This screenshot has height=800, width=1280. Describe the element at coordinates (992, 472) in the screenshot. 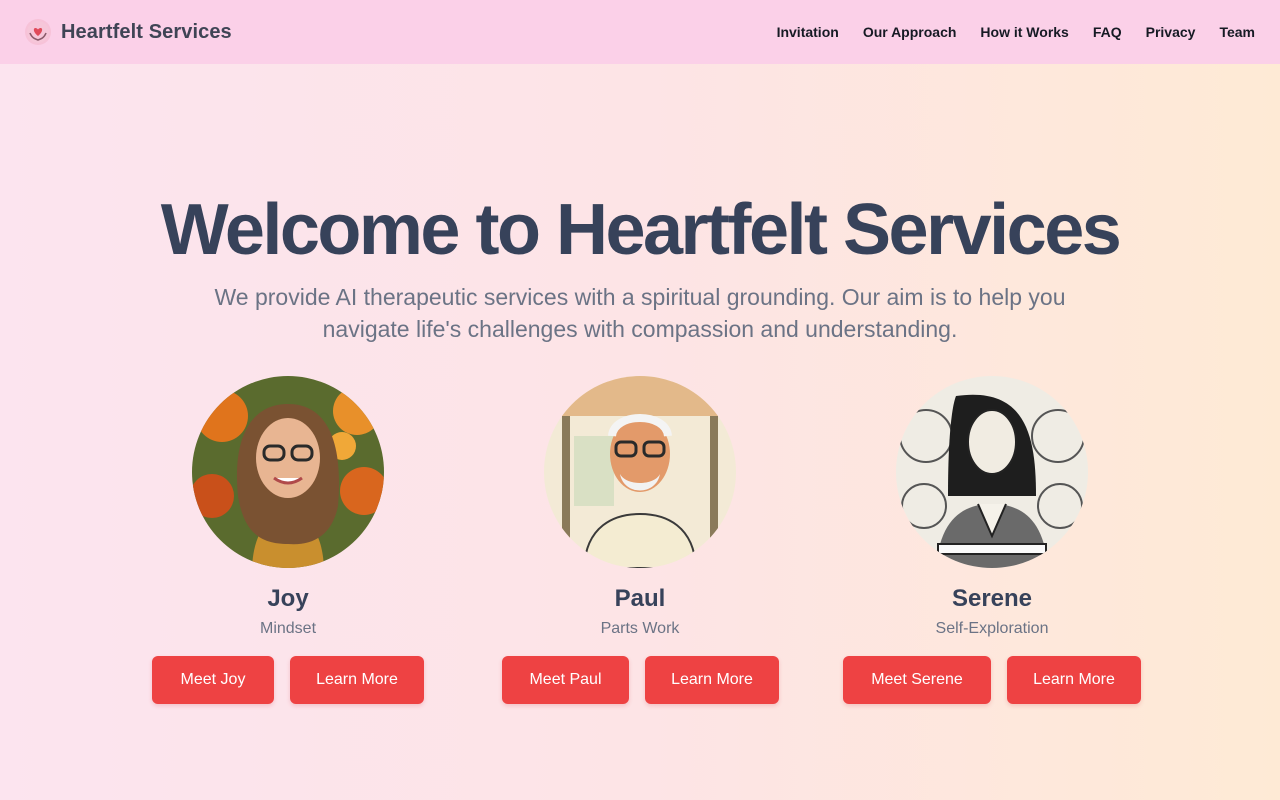

I see `serene-portrait` at that location.